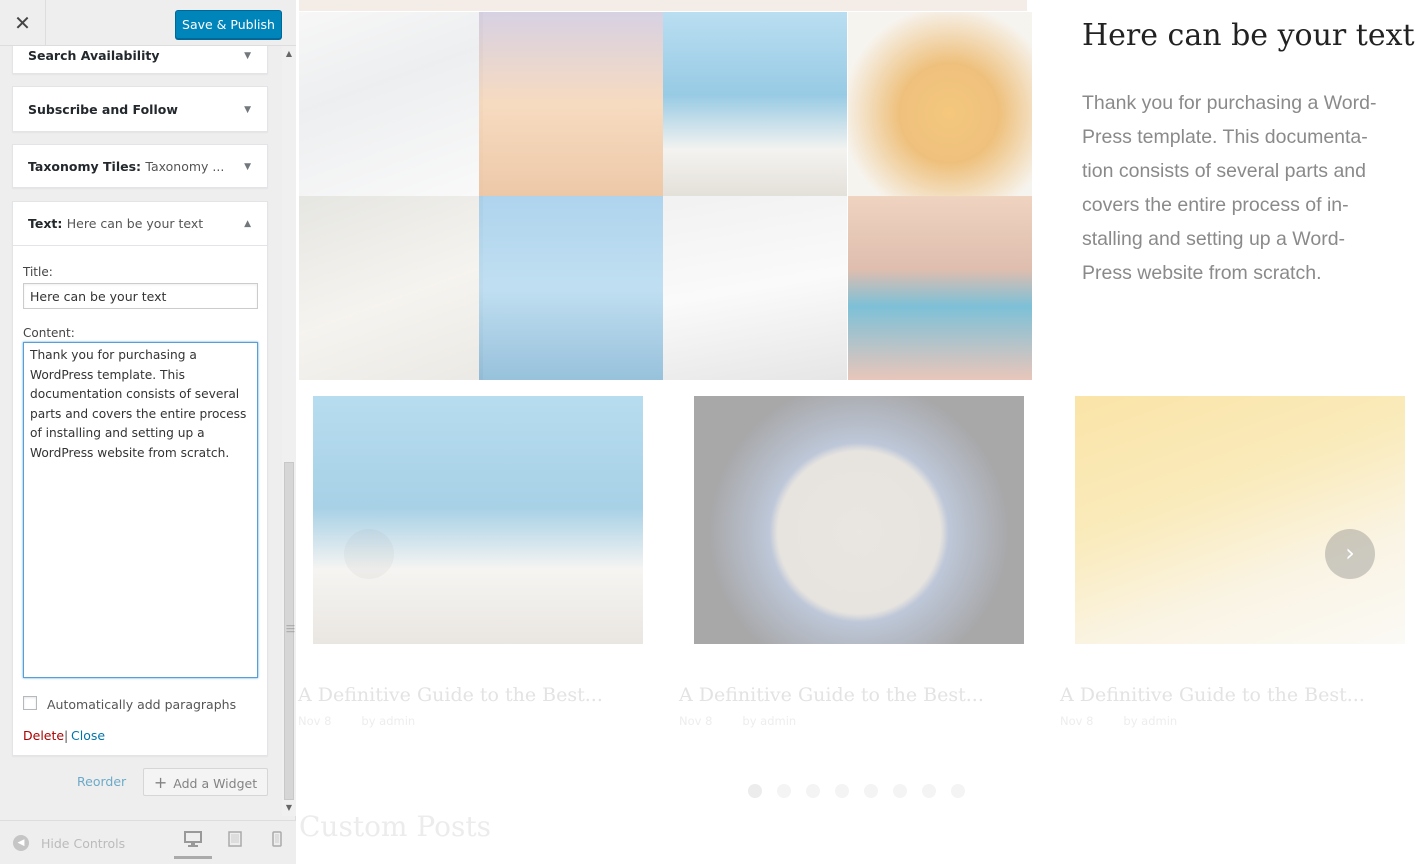 The width and height of the screenshot is (1419, 864). I want to click on widget-title: Text: Here can be your text, so click(115, 224).